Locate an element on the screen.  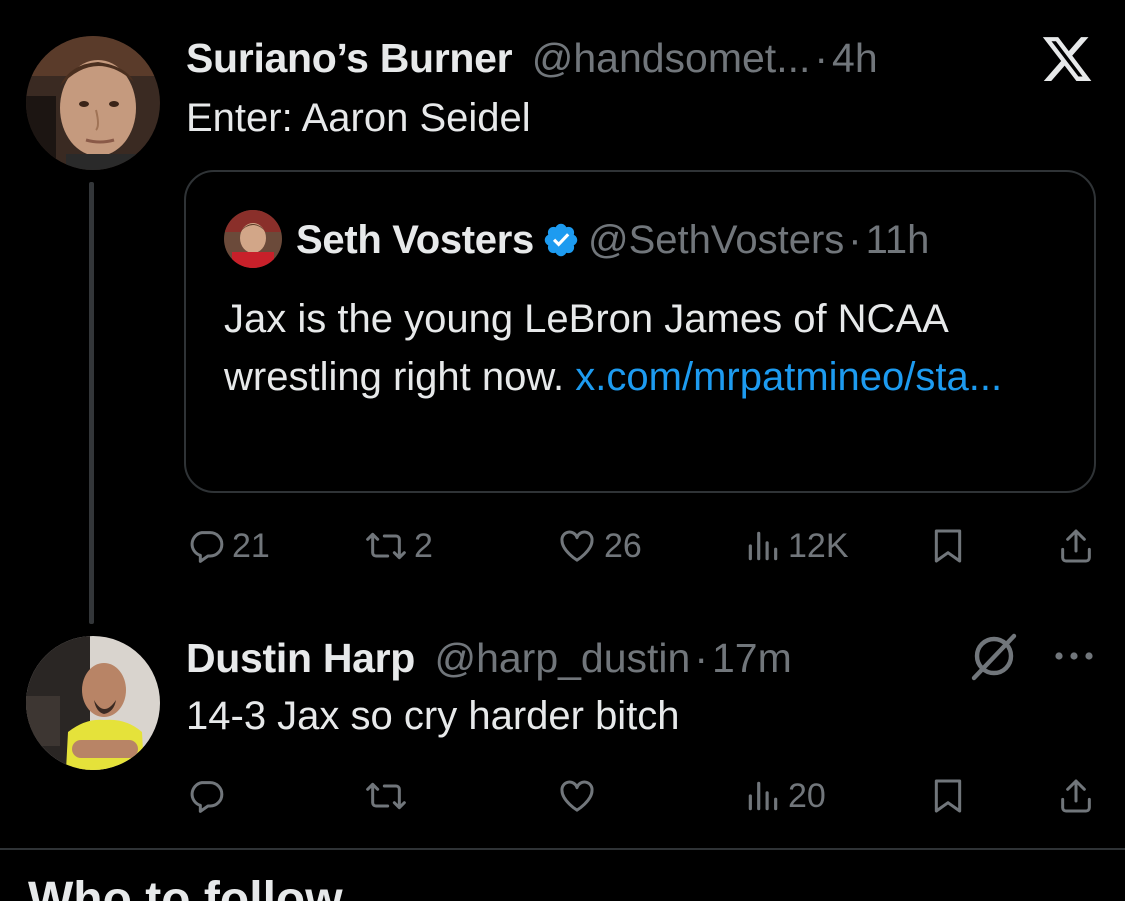
like-button is located at coordinates (577, 796).